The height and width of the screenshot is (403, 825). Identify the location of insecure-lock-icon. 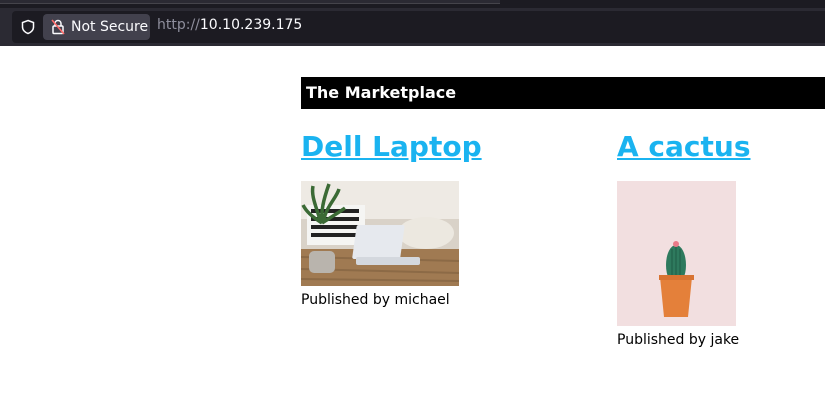
(58, 27).